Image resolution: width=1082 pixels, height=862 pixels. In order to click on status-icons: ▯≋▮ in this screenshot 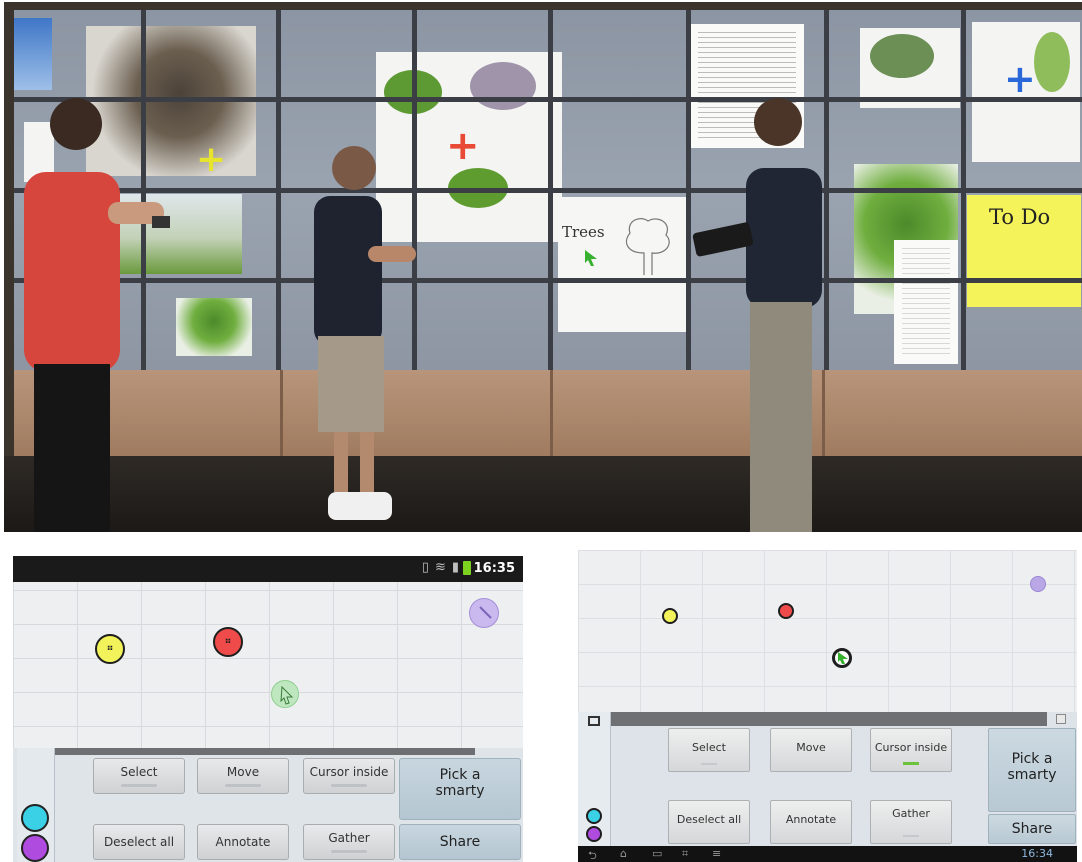, I will do `click(443, 567)`.